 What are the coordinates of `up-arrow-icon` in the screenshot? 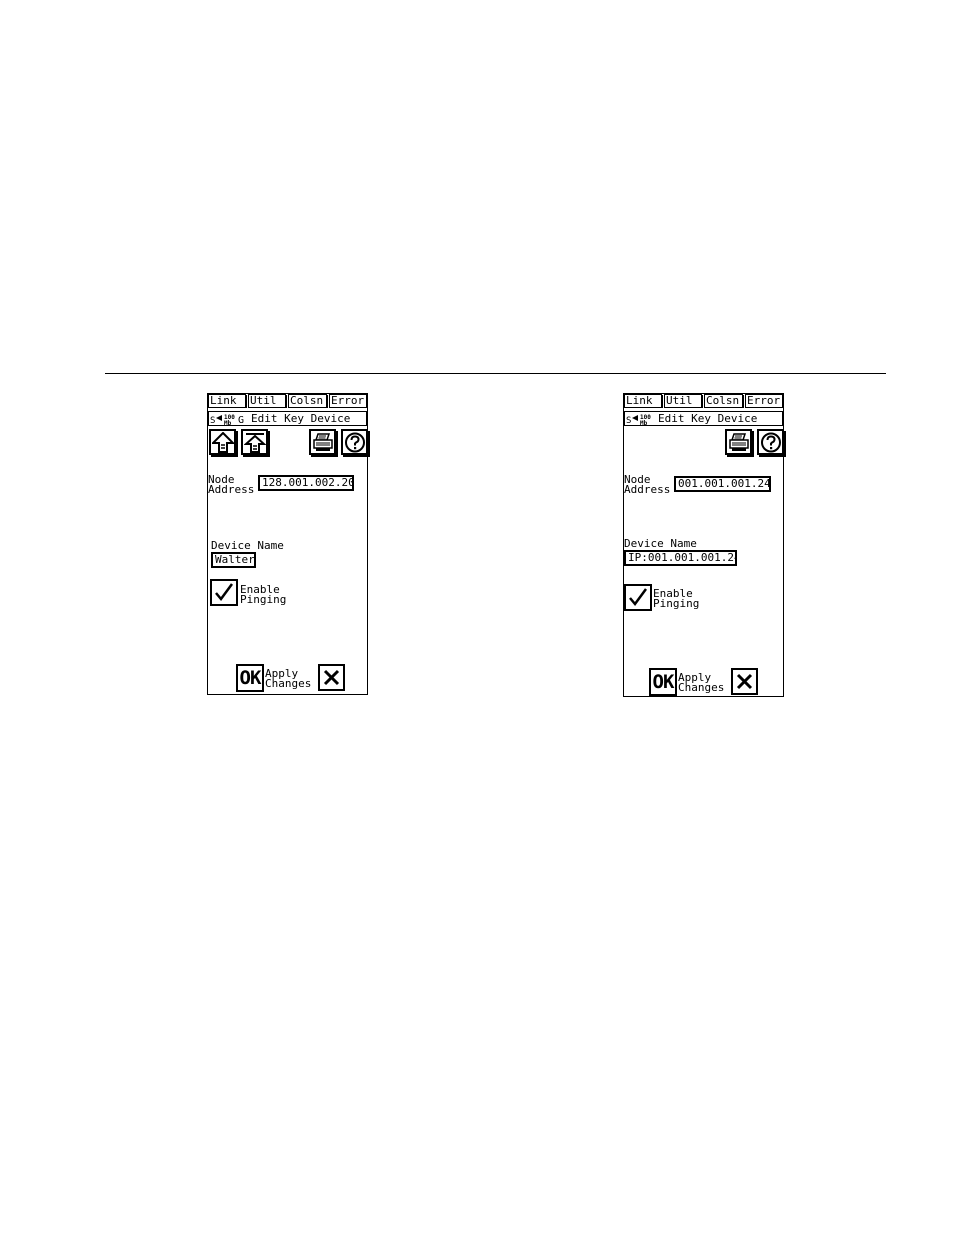 It's located at (223, 442).